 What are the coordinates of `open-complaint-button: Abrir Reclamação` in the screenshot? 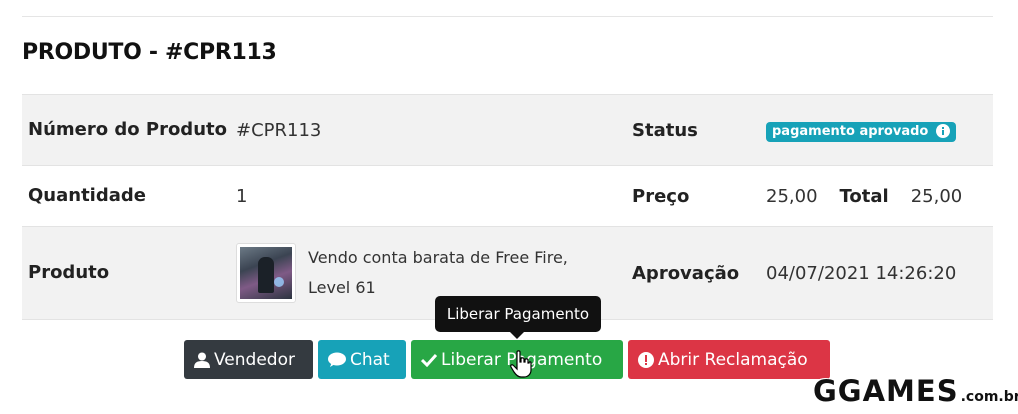 It's located at (729, 359).